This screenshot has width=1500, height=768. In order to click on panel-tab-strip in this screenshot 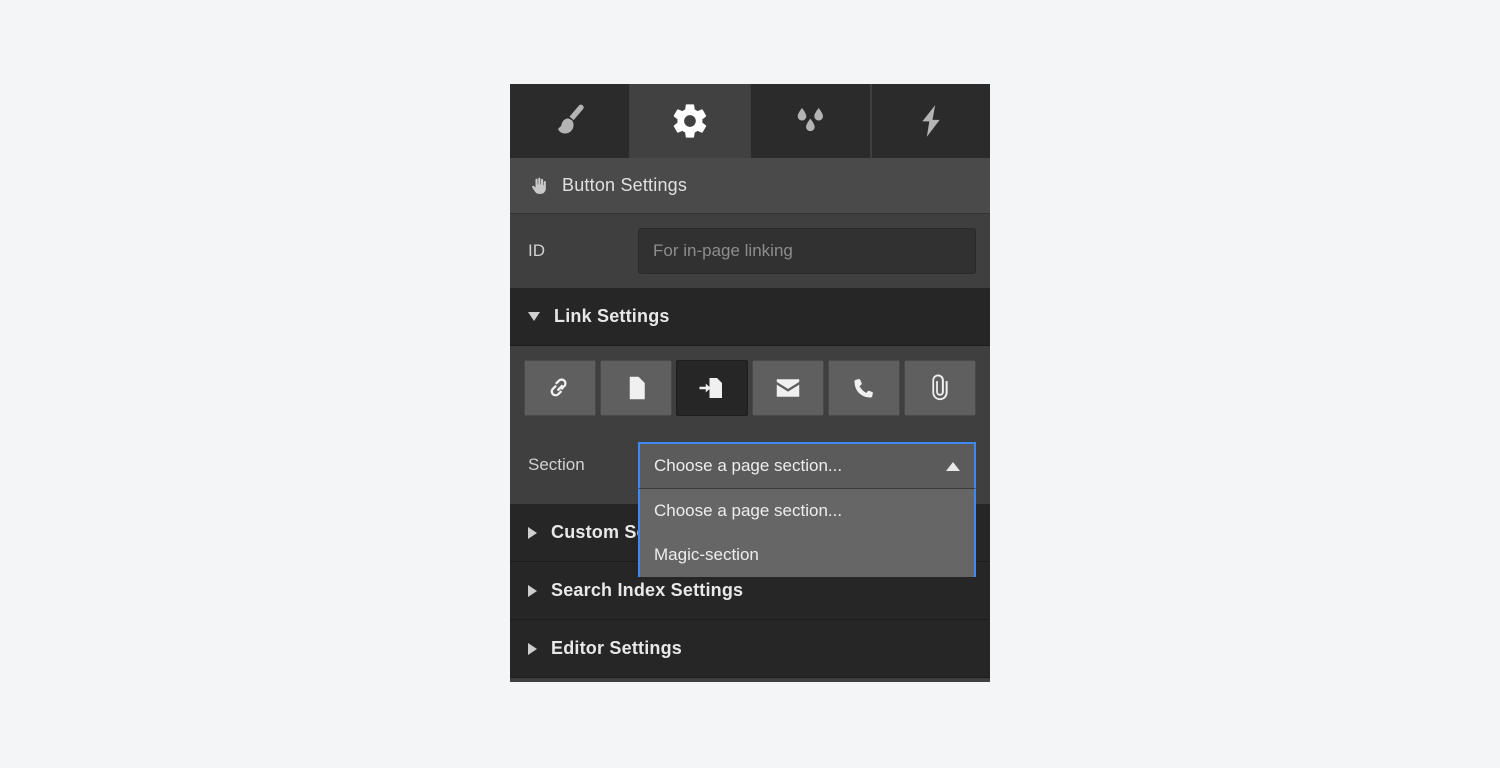, I will do `click(750, 121)`.